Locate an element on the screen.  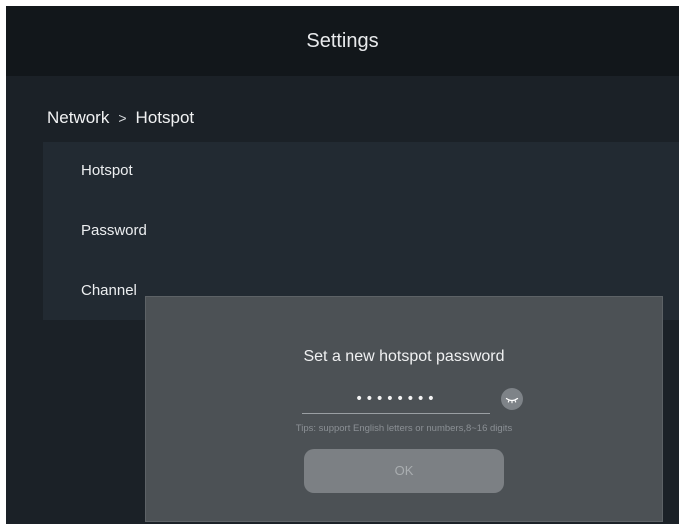
password-visibility-toggle is located at coordinates (512, 399).